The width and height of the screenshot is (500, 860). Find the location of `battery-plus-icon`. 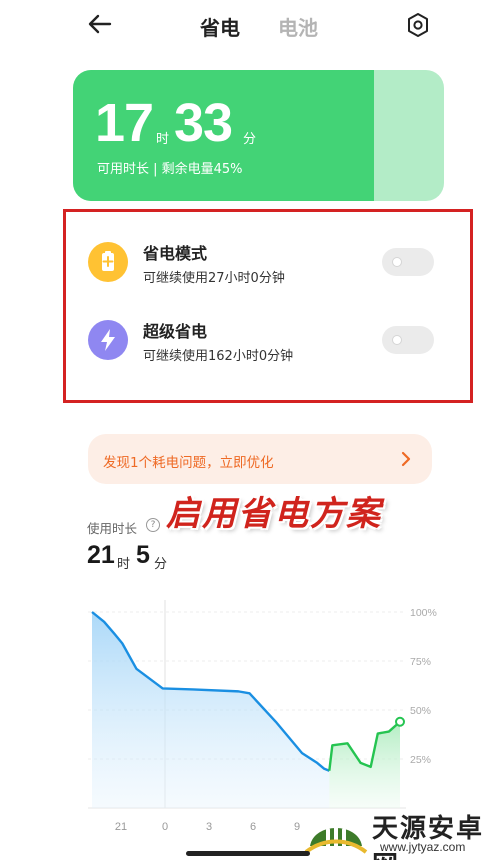

battery-plus-icon is located at coordinates (108, 262).